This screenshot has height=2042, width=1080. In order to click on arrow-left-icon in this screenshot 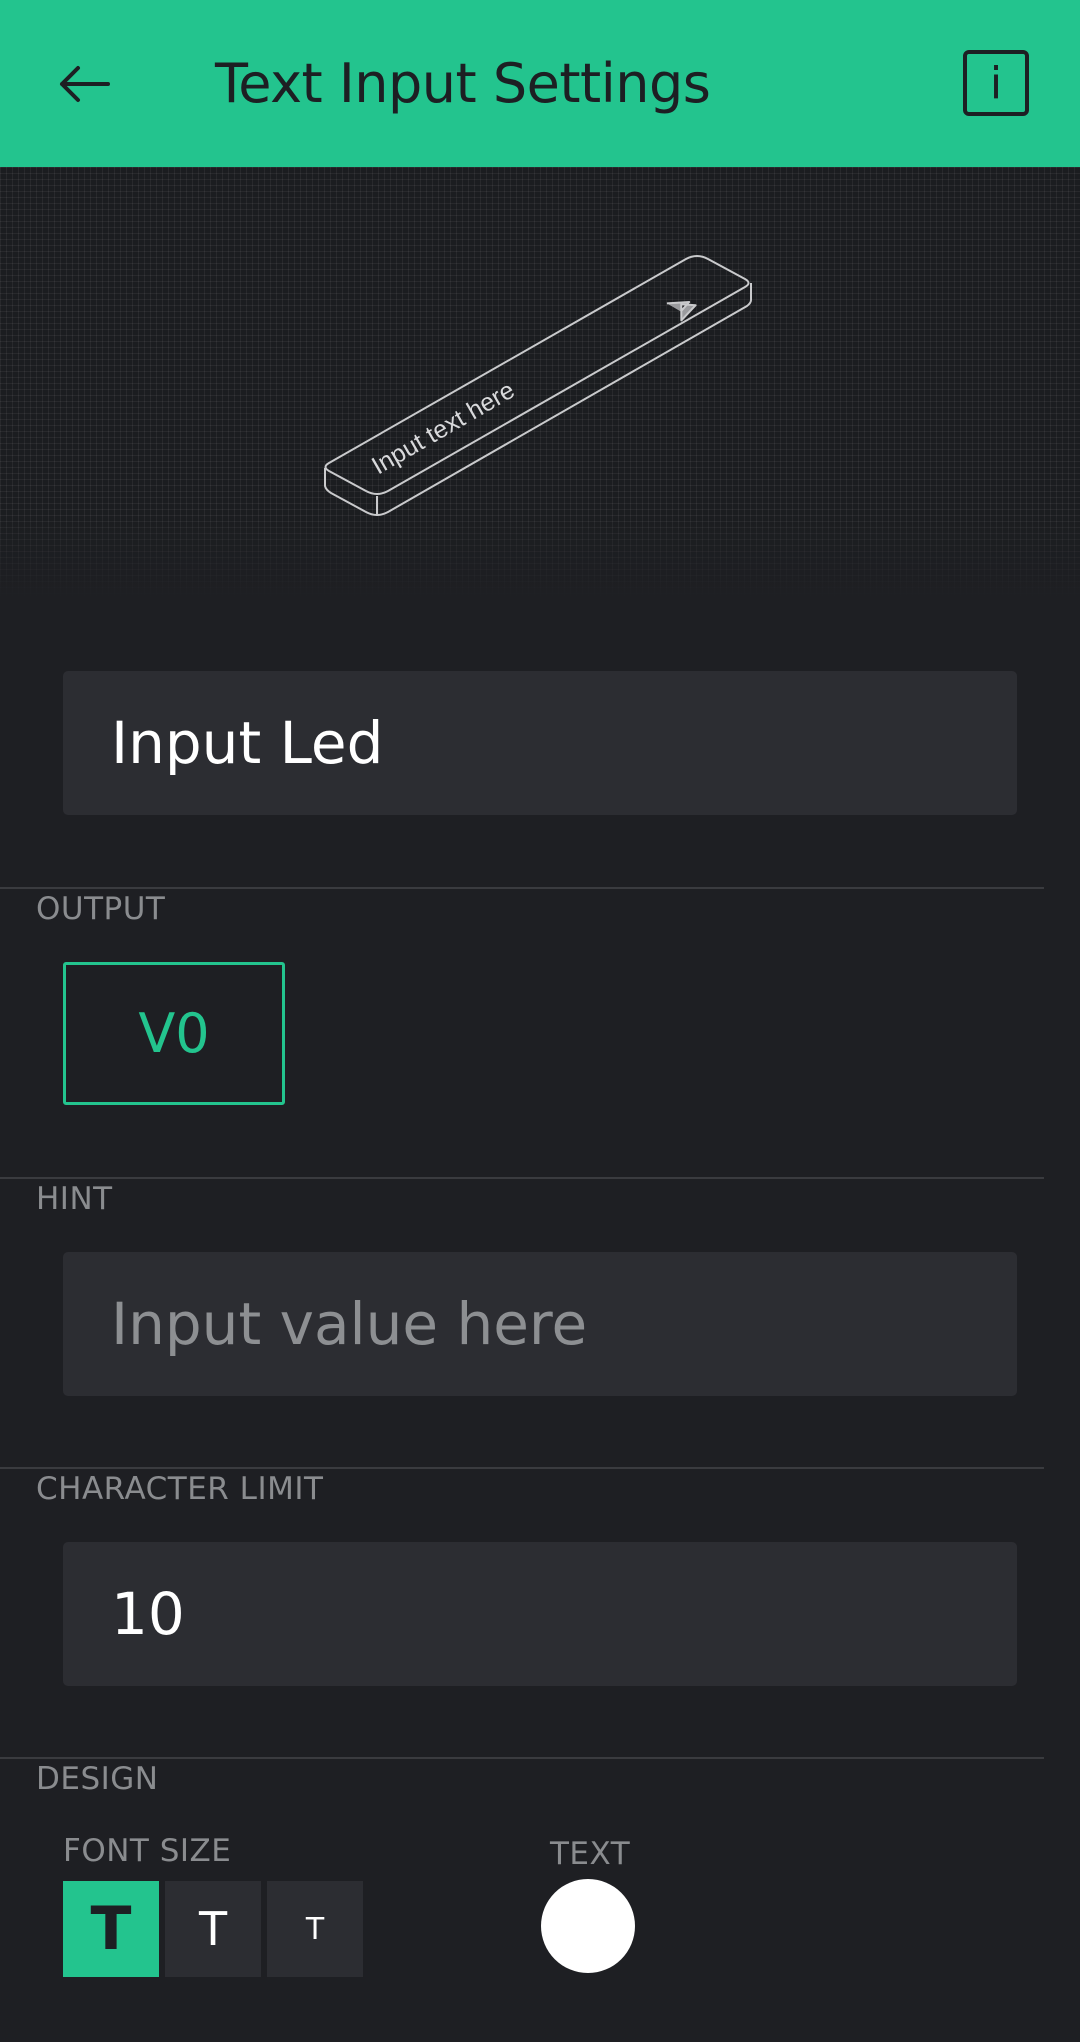, I will do `click(85, 84)`.